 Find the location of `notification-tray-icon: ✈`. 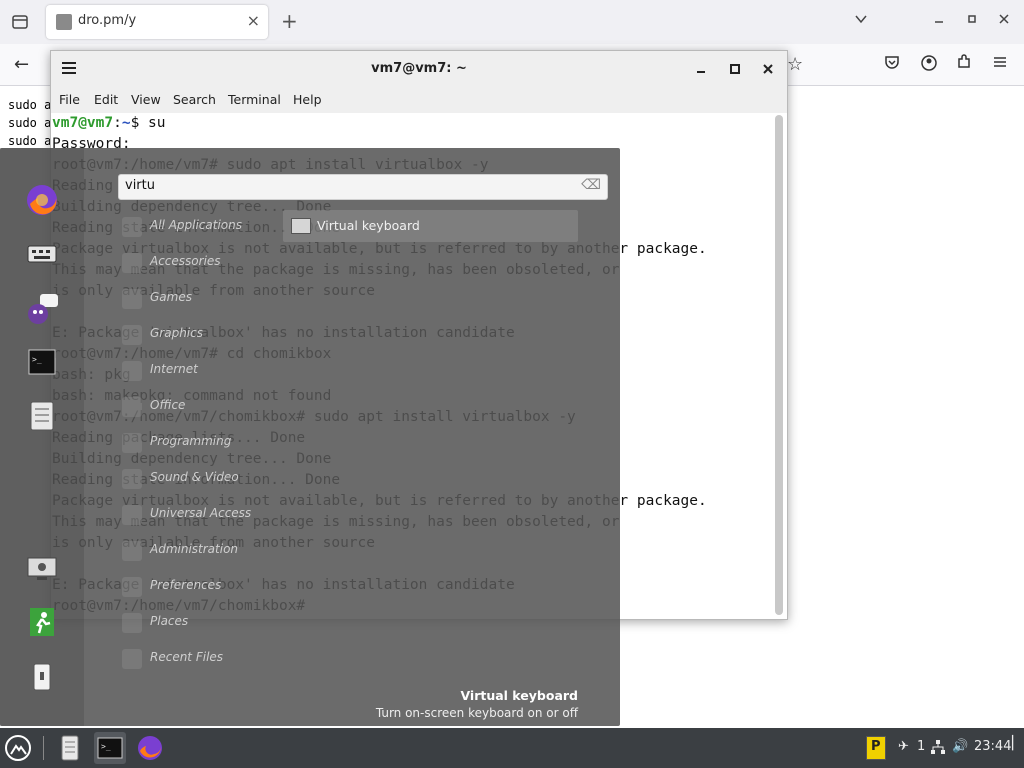

notification-tray-icon: ✈ is located at coordinates (903, 746).